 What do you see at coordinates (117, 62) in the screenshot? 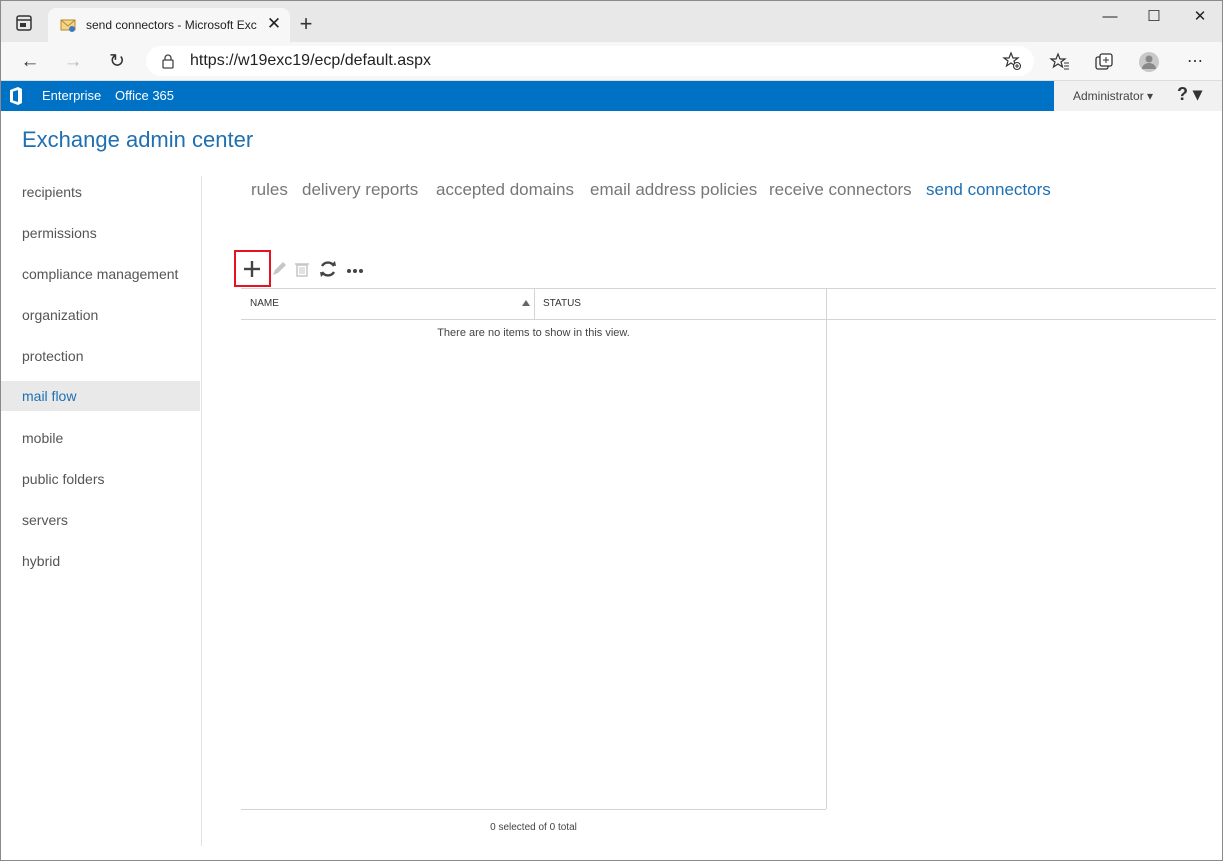
I see `refresh-icon: ↻` at bounding box center [117, 62].